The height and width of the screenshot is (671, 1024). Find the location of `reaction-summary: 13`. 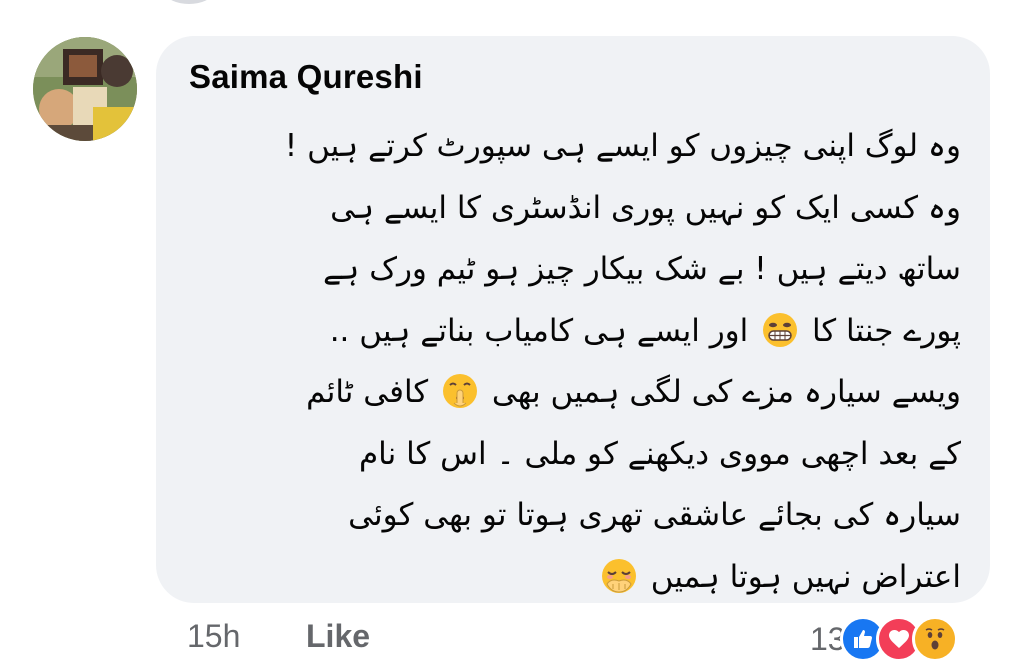

reaction-summary: 13 is located at coordinates (884, 639).